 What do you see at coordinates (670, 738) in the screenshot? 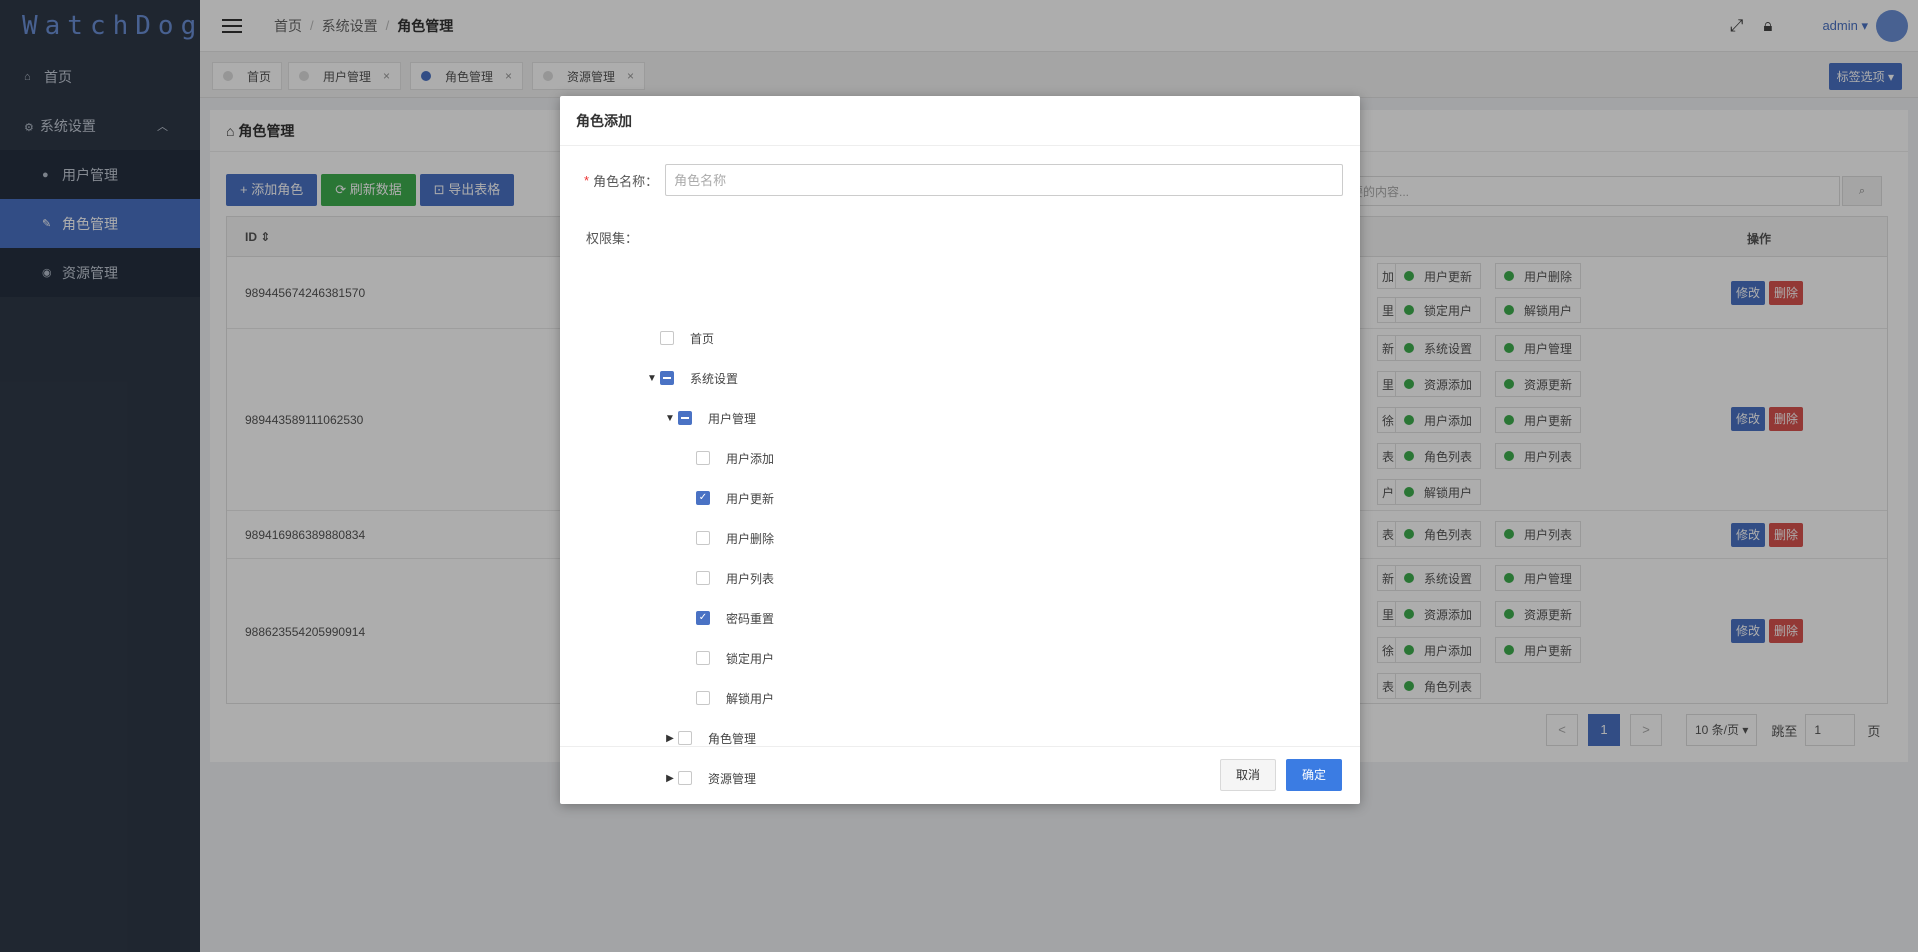
I see `caret-right-icon: ▶` at bounding box center [670, 738].